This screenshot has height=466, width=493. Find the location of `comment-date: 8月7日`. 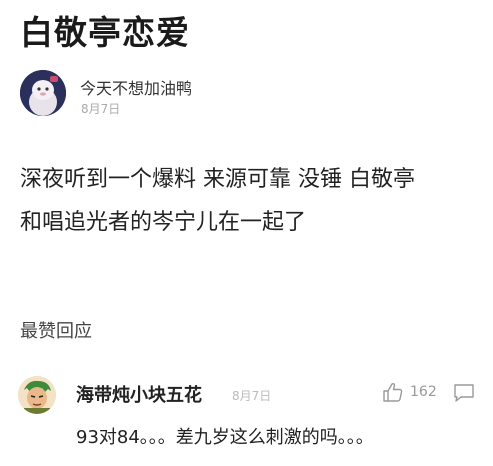

comment-date: 8月7日 is located at coordinates (252, 396).